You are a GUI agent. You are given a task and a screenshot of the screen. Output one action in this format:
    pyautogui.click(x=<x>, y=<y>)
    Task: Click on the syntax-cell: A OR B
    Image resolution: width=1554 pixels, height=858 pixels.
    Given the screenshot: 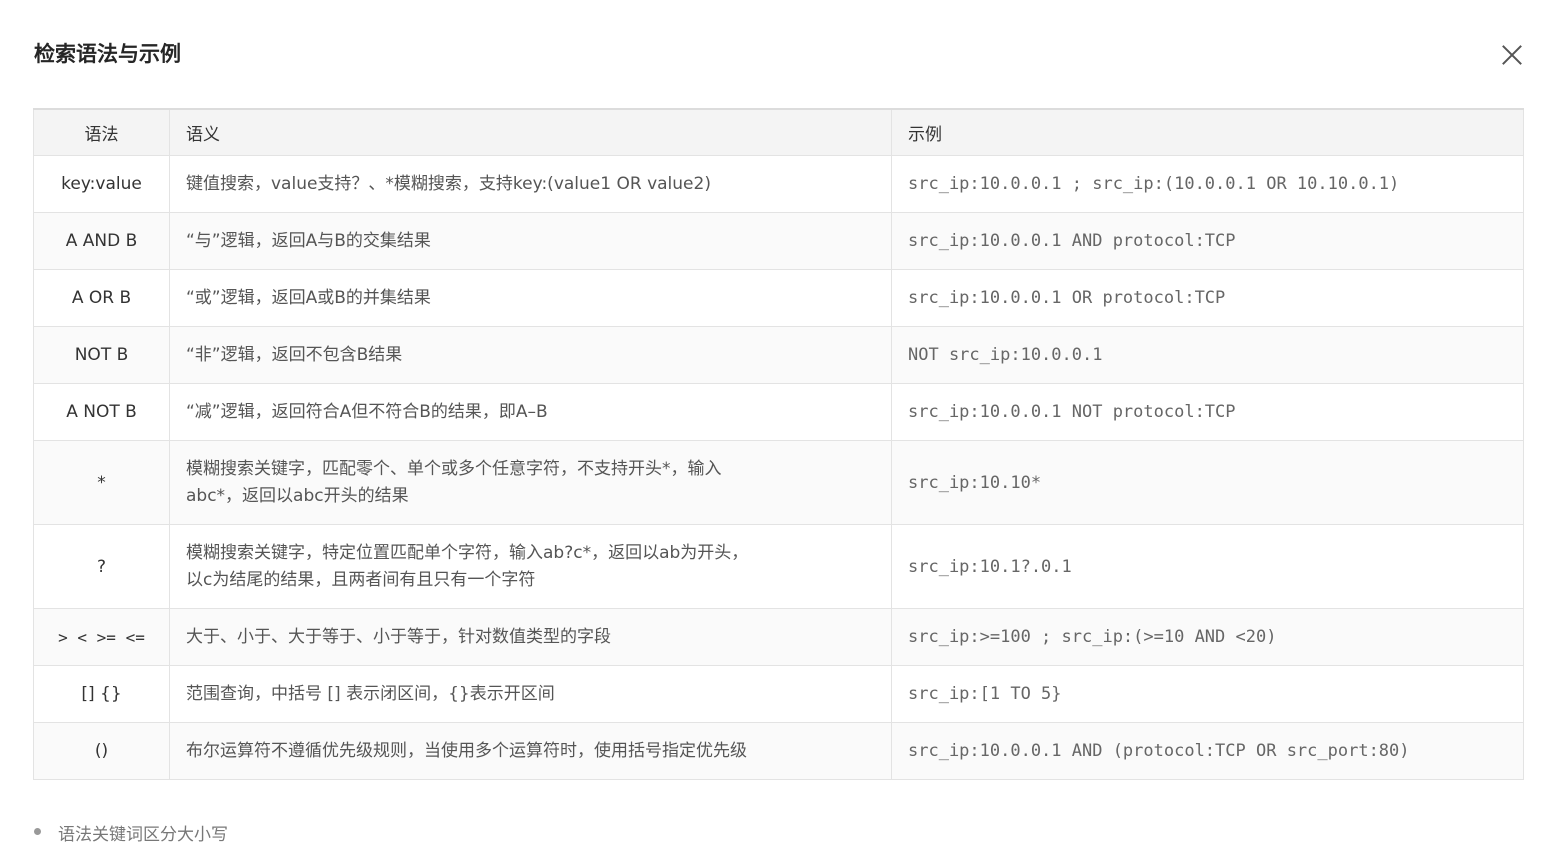 What is the action you would take?
    pyautogui.click(x=101, y=298)
    